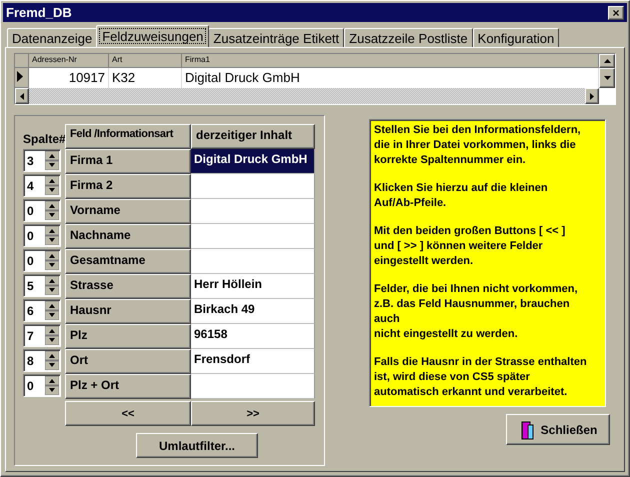  Describe the element at coordinates (42, 285) in the screenshot. I see `column-spinner: 5` at that location.